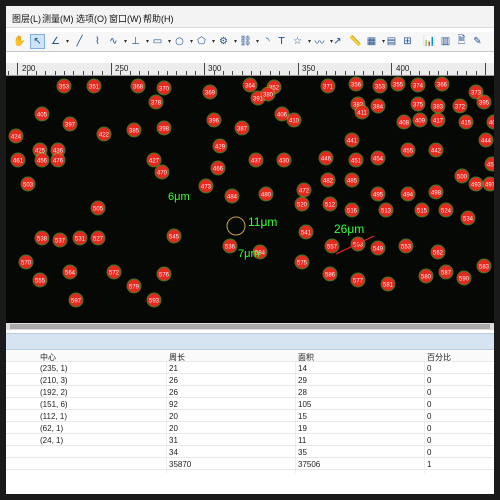 This screenshot has height=500, width=500. I want to click on horizontal-scrollbar, so click(250, 326).